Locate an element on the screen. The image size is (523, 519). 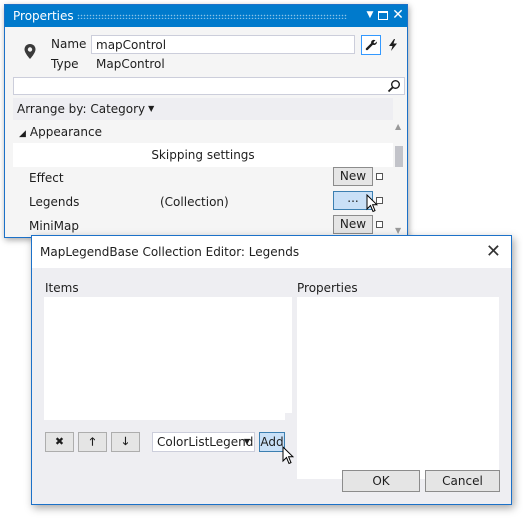
properties-label: Properties is located at coordinates (327, 288).